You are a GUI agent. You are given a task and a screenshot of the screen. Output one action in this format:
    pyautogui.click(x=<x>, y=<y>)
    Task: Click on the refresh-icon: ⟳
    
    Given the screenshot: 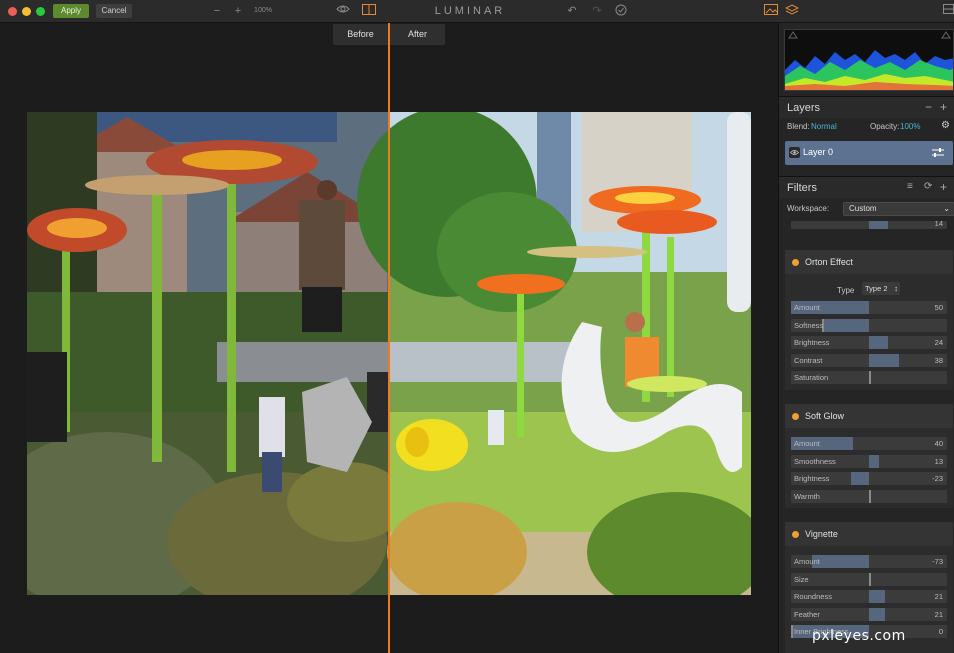 What is the action you would take?
    pyautogui.click(x=928, y=186)
    